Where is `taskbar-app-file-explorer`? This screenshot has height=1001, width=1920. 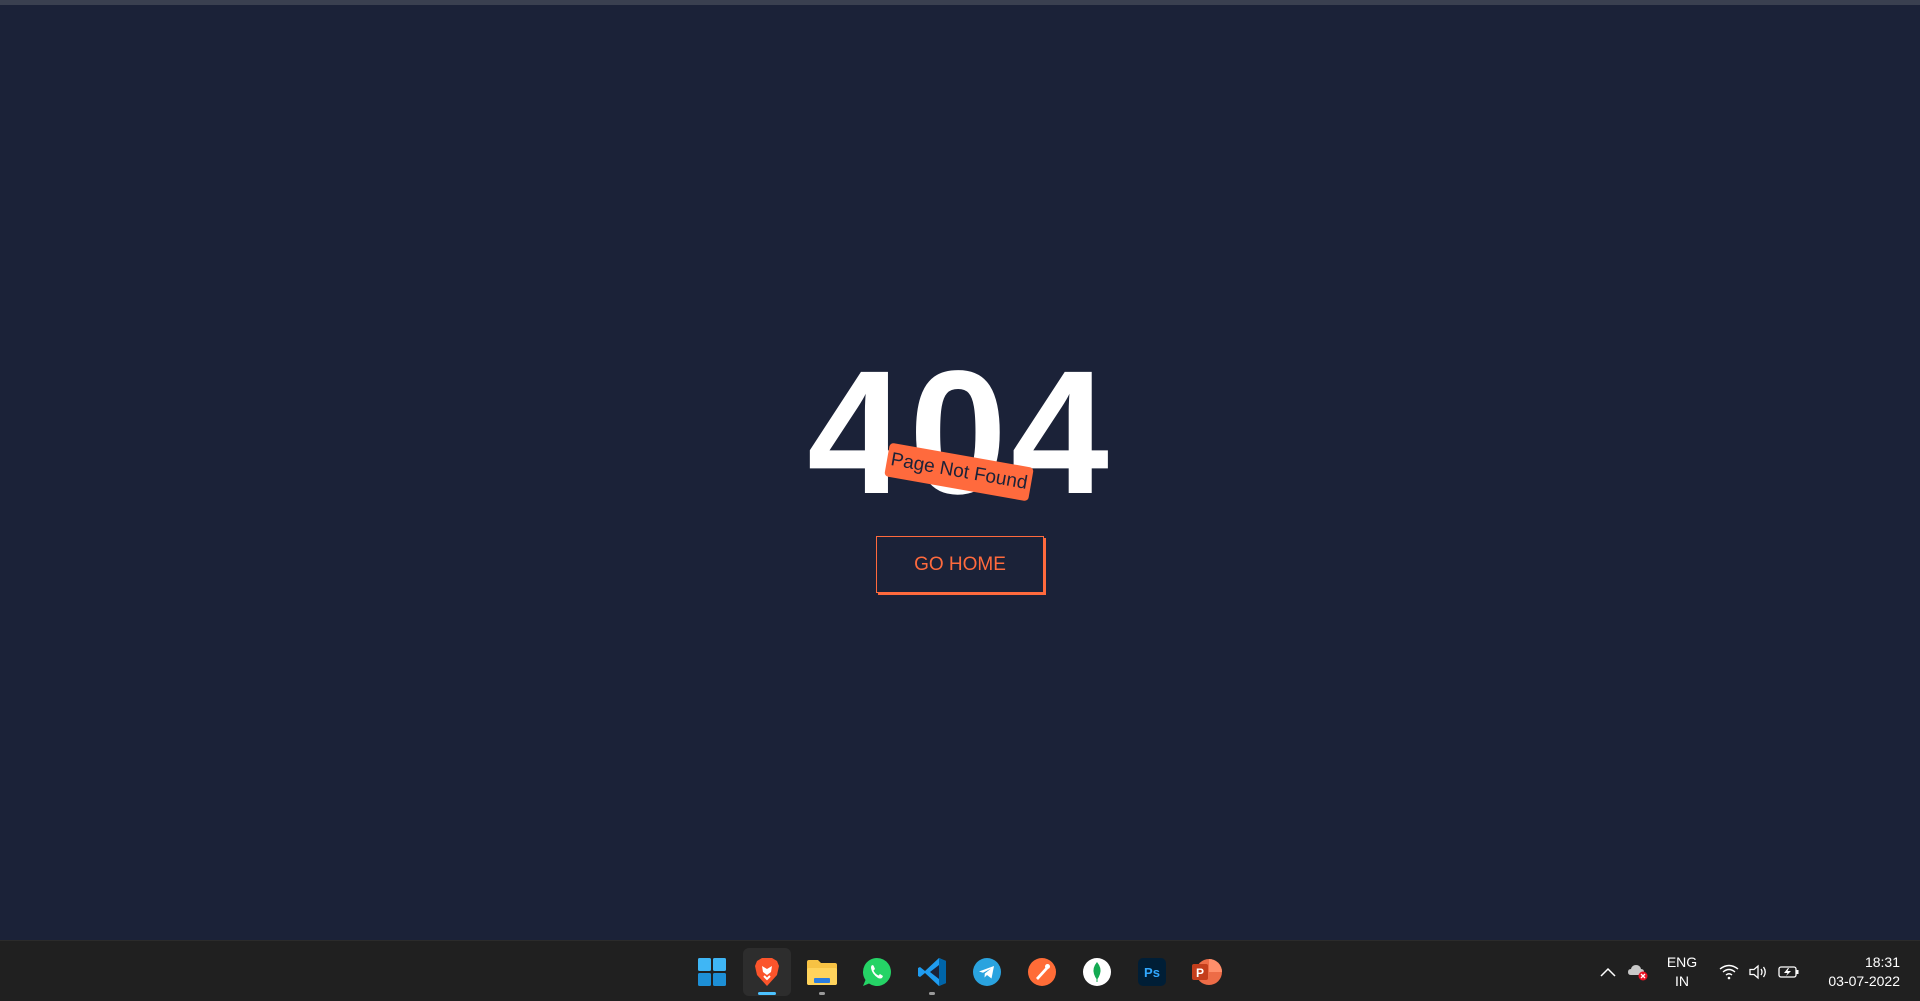 taskbar-app-file-explorer is located at coordinates (822, 972).